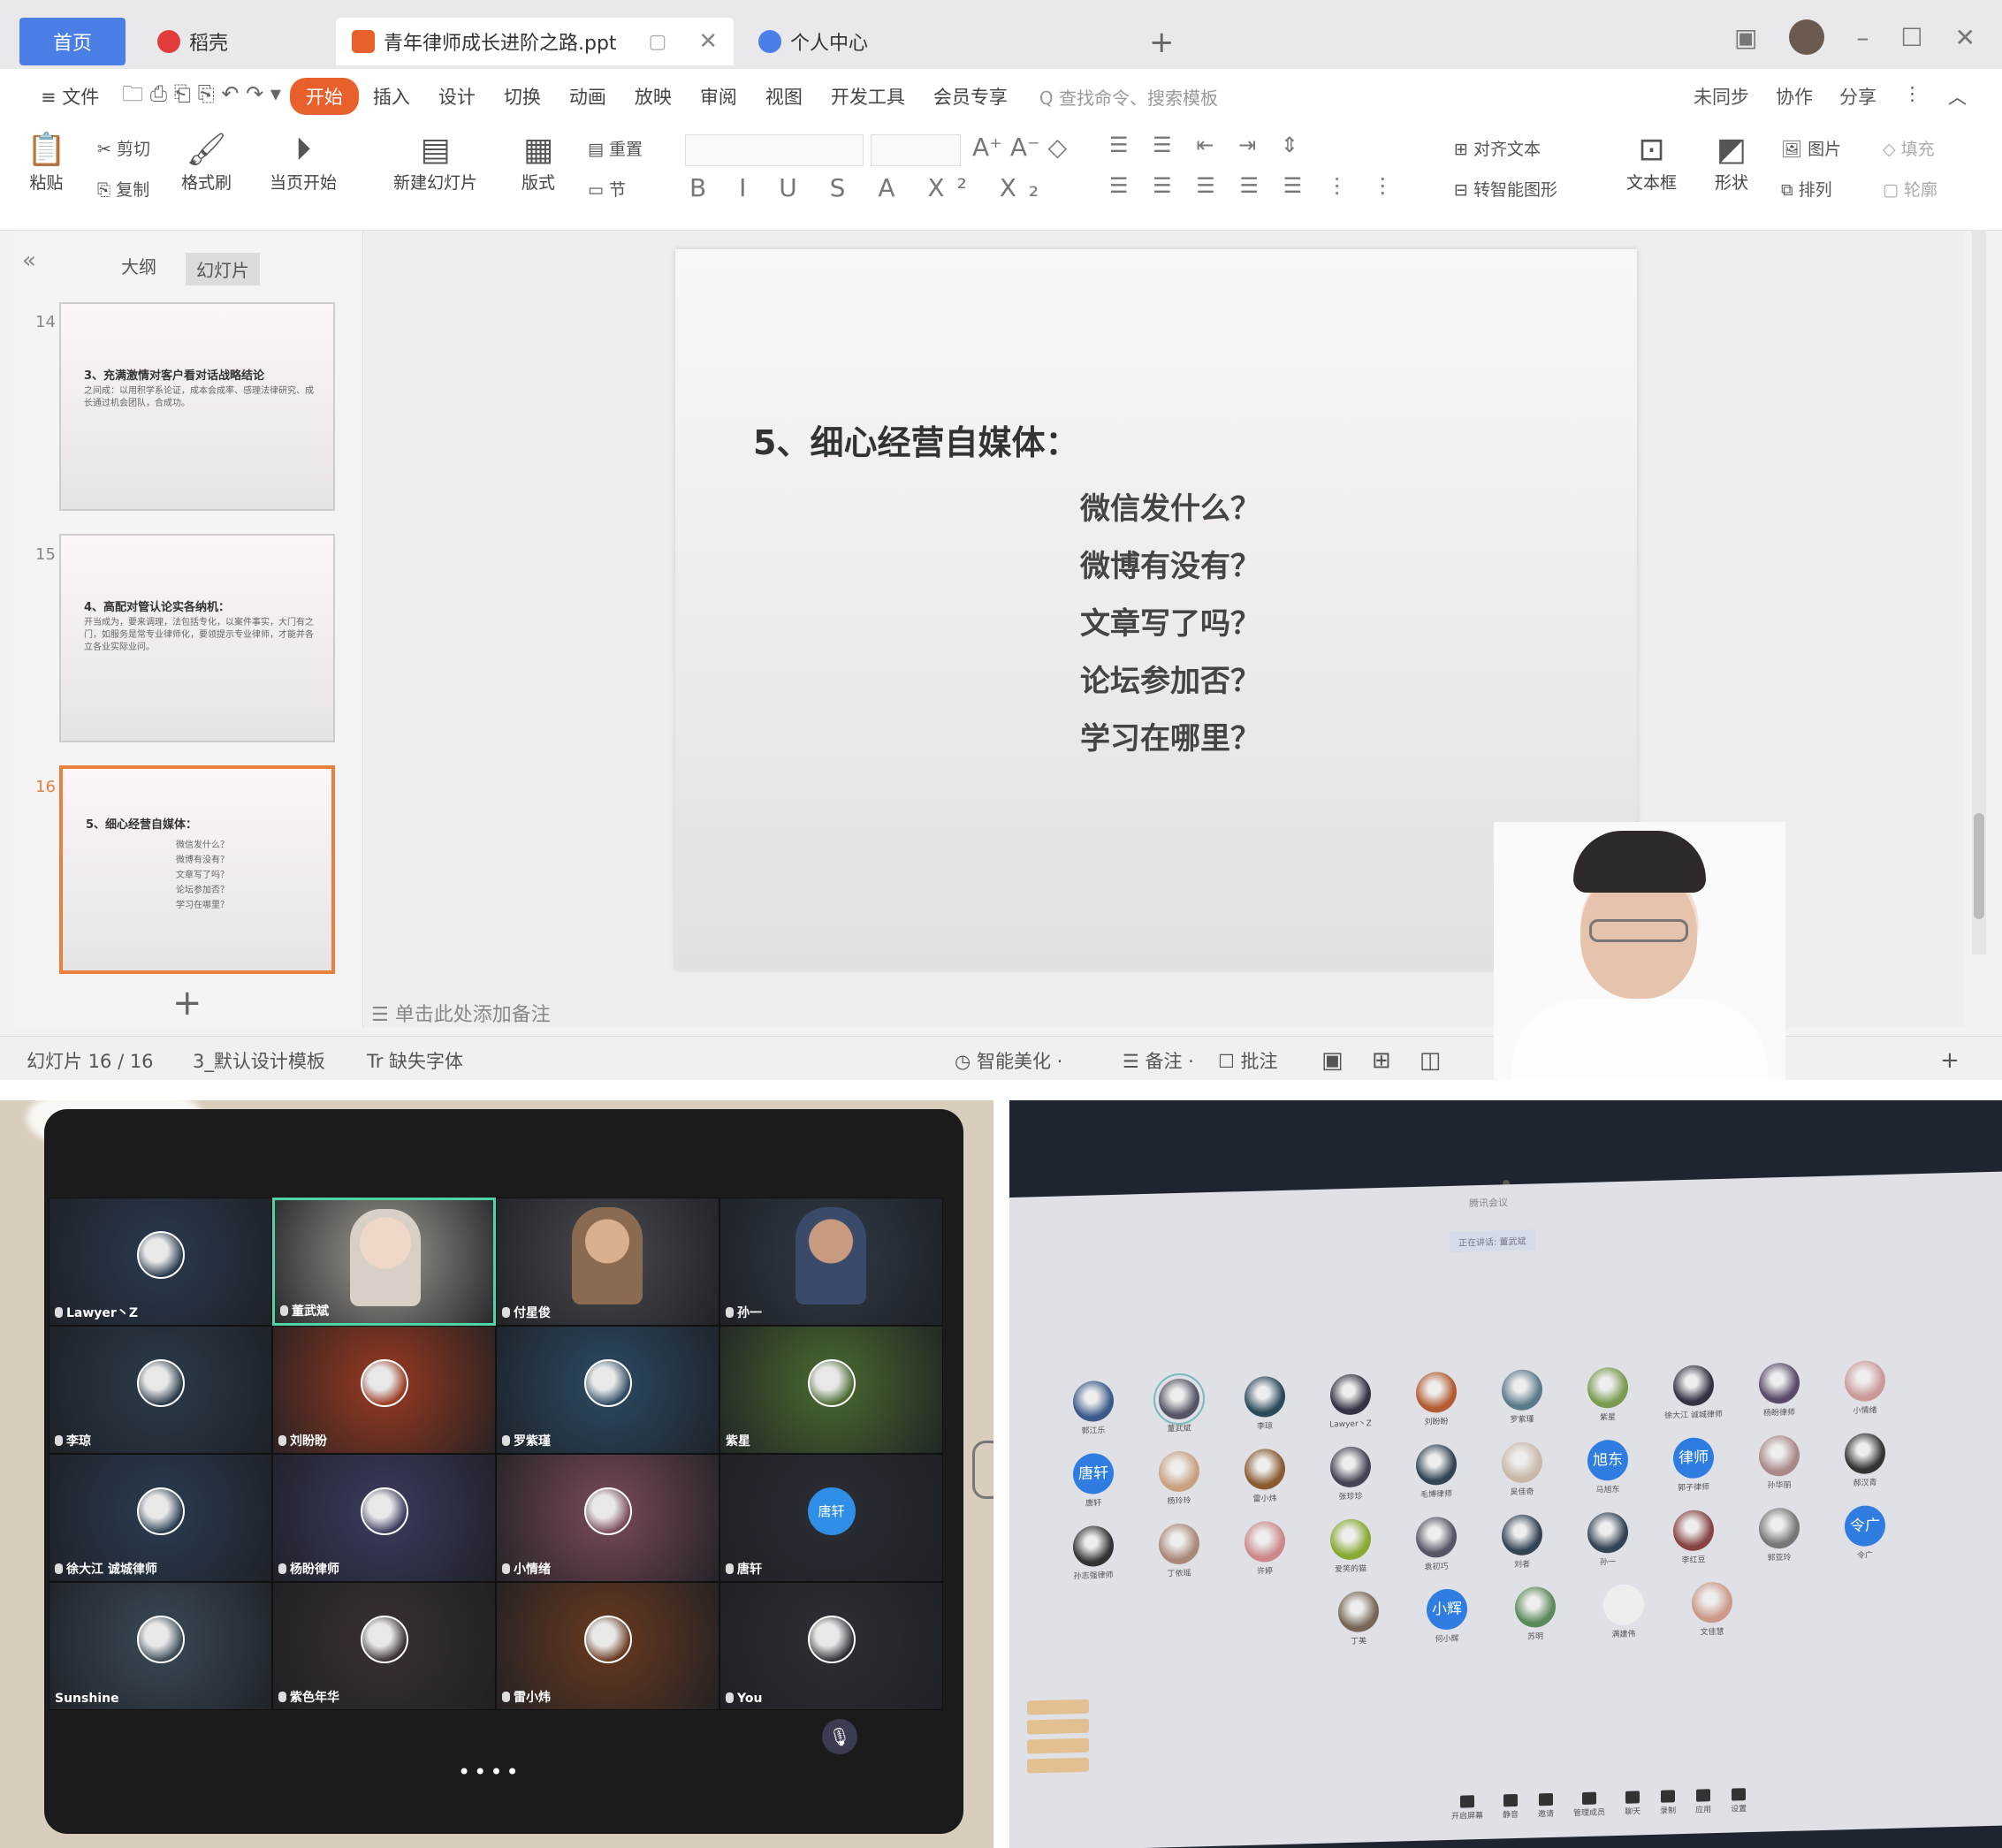 The width and height of the screenshot is (2002, 1848). Describe the element at coordinates (1624, 1612) in the screenshot. I see `participant: 满建伟` at that location.